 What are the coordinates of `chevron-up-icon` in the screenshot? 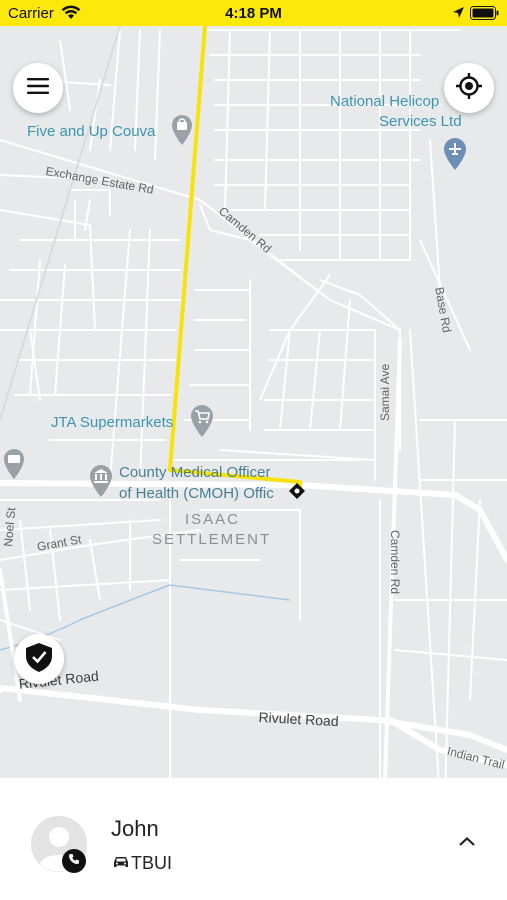 It's located at (467, 845).